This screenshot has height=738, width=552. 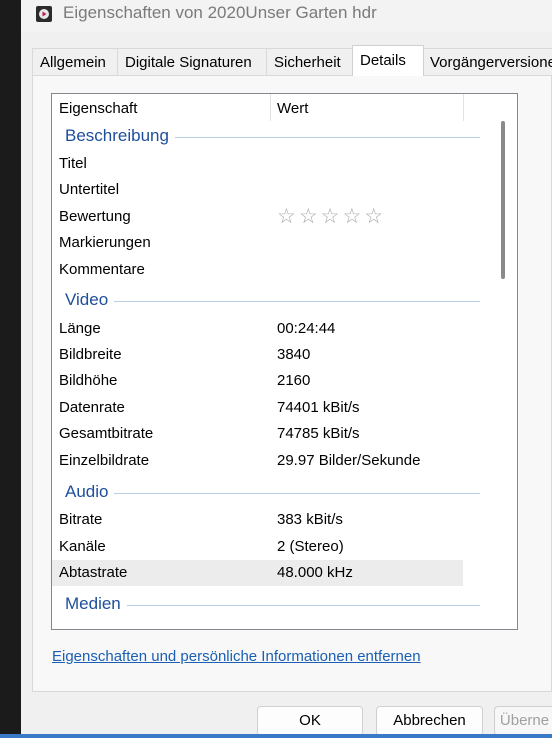 What do you see at coordinates (257, 434) in the screenshot?
I see `list-item: Gesamtbitrate 74785 kBit/s` at bounding box center [257, 434].